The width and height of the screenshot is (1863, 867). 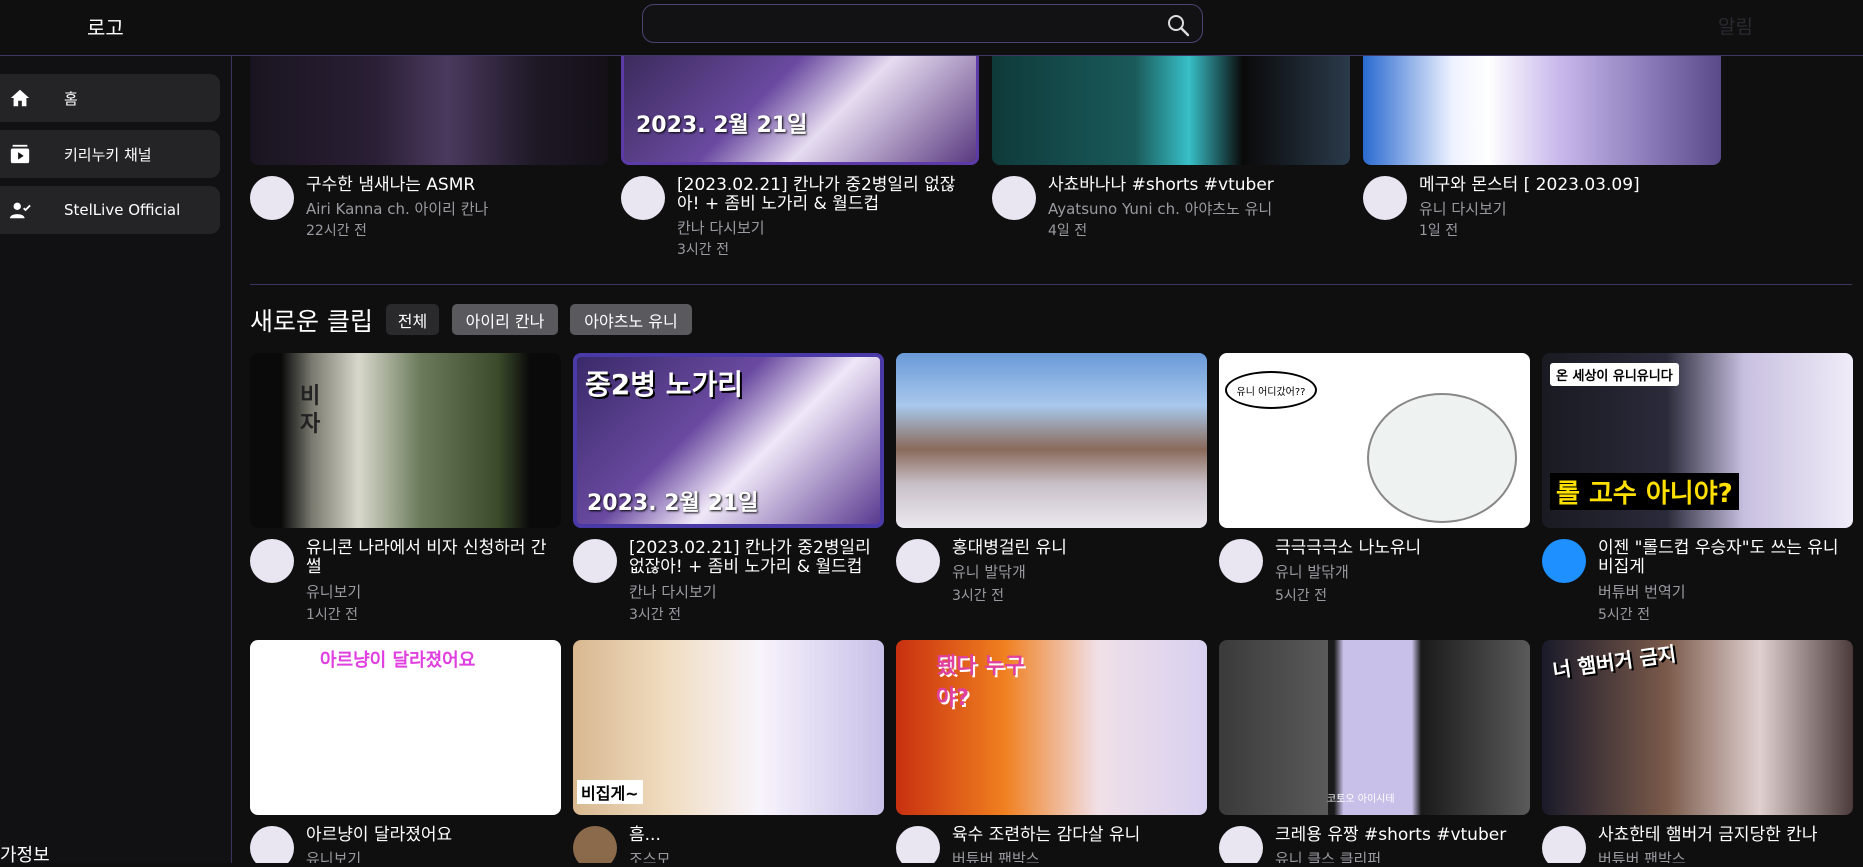 What do you see at coordinates (1614, 374) in the screenshot?
I see `thumbnail-caption: 온 세상이 유니유니다` at bounding box center [1614, 374].